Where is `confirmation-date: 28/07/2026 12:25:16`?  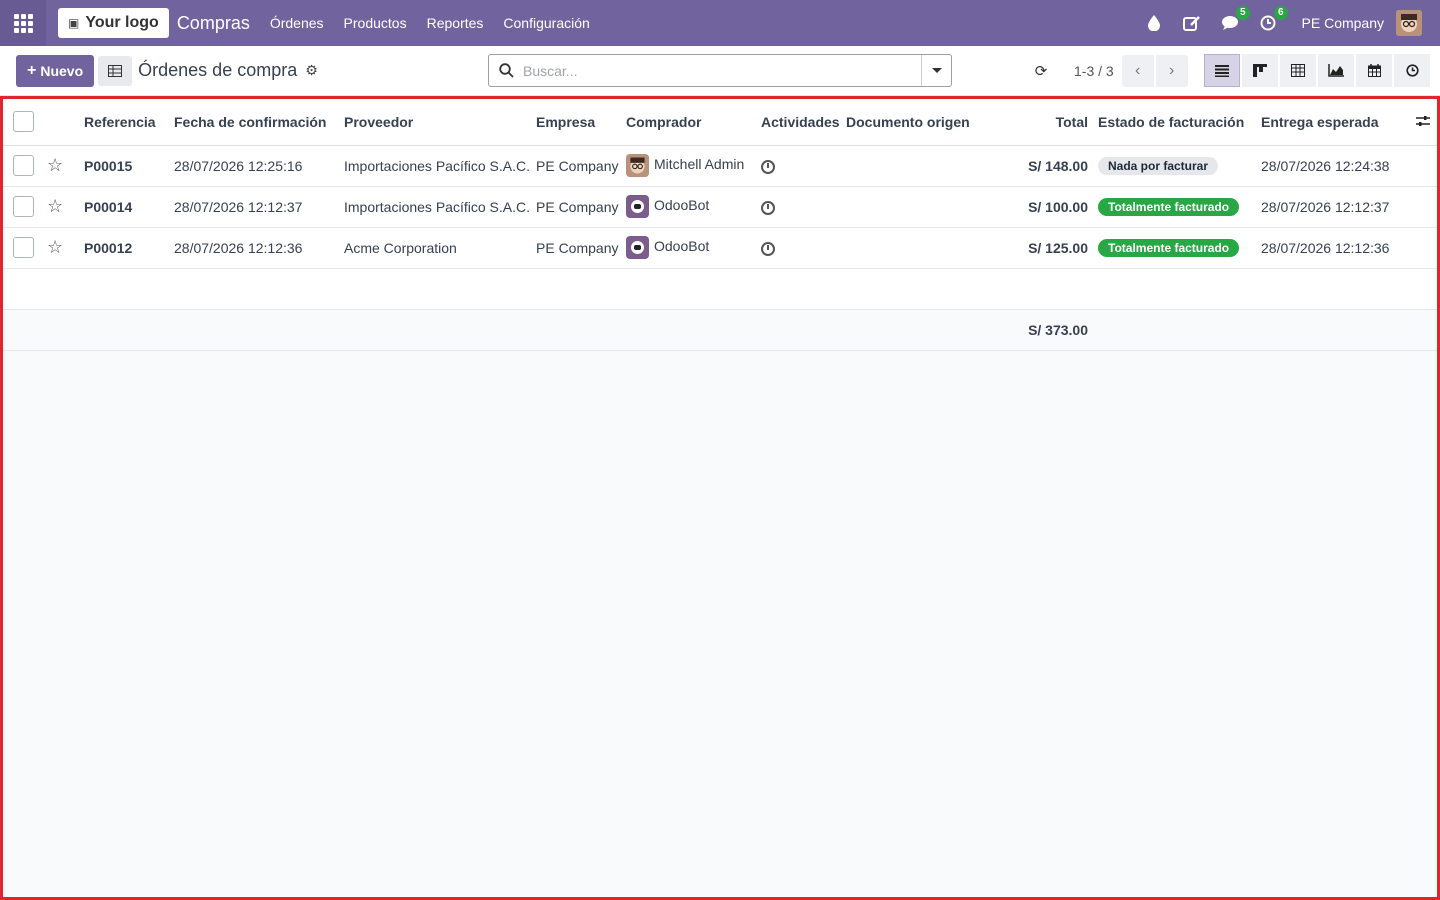
confirmation-date: 28/07/2026 12:25:16 is located at coordinates (259, 166).